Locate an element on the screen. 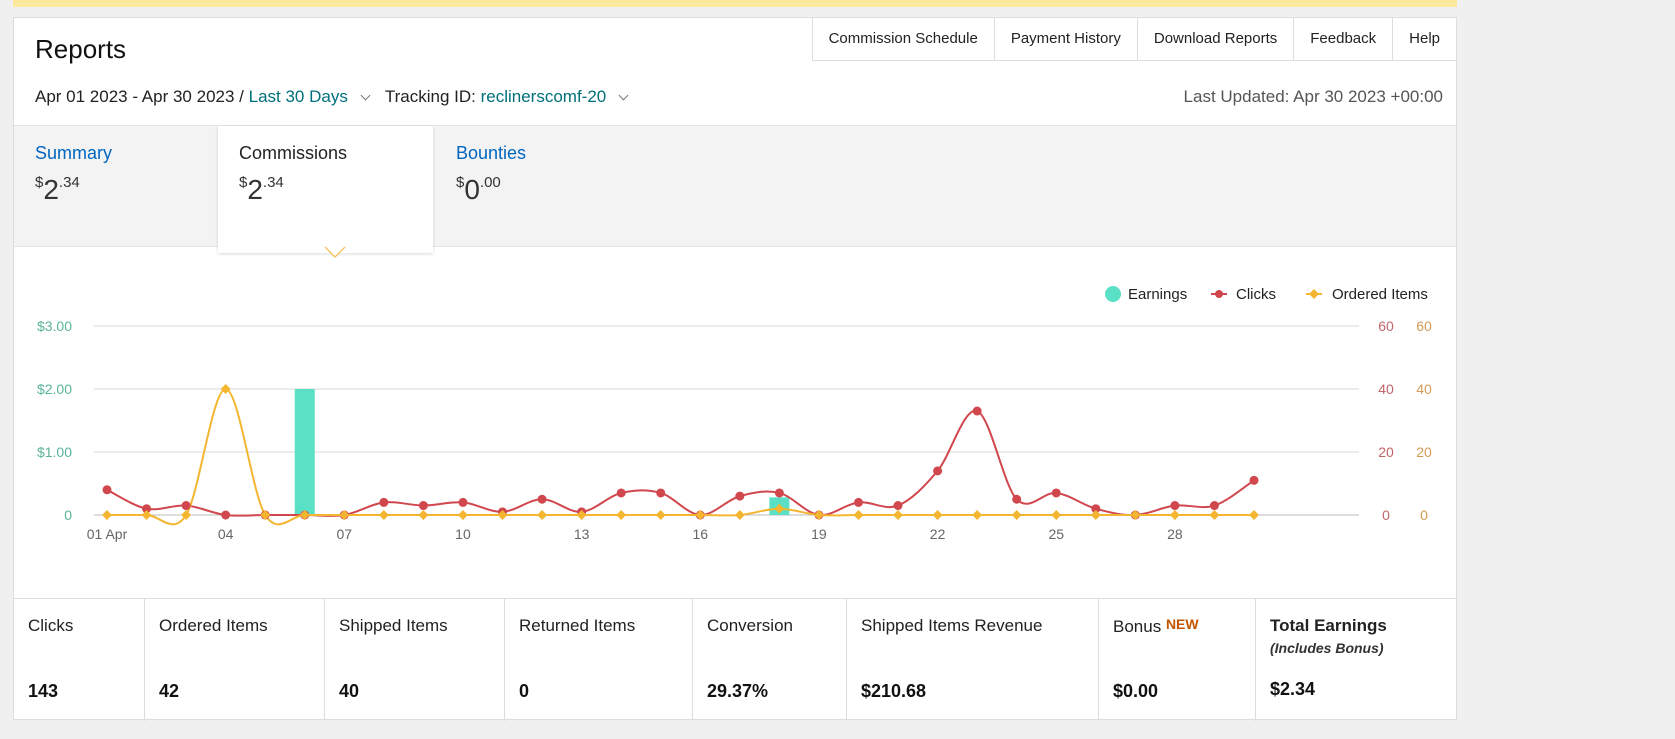 The width and height of the screenshot is (1675, 739). x-axis-tick: 28 is located at coordinates (1175, 534).